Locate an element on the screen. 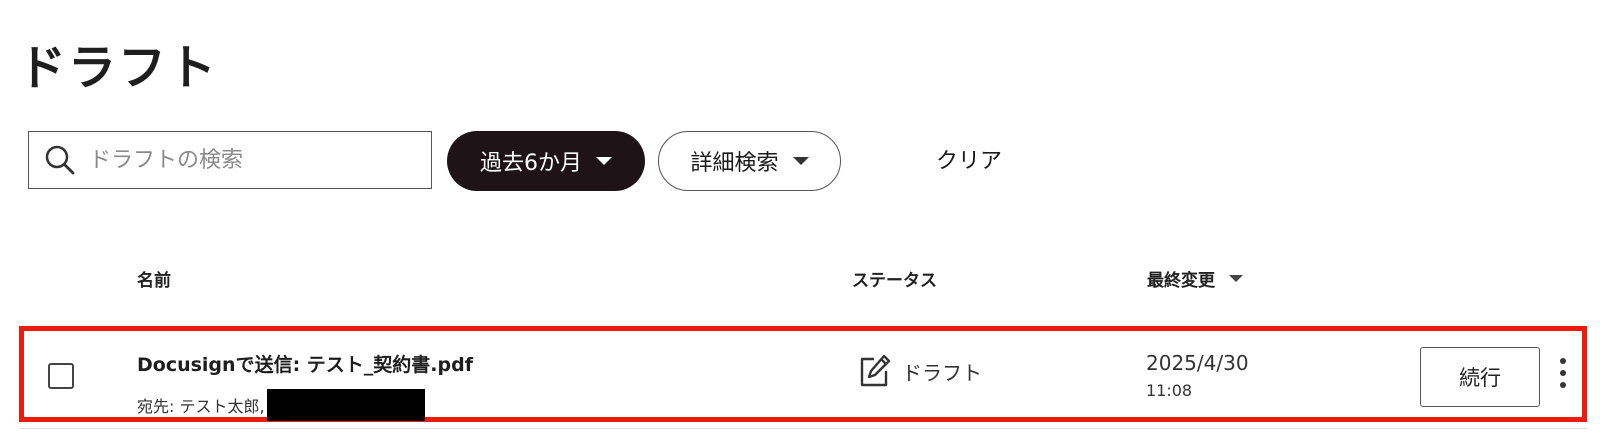  date-filter-dropdown: 過去6か月 is located at coordinates (546, 161).